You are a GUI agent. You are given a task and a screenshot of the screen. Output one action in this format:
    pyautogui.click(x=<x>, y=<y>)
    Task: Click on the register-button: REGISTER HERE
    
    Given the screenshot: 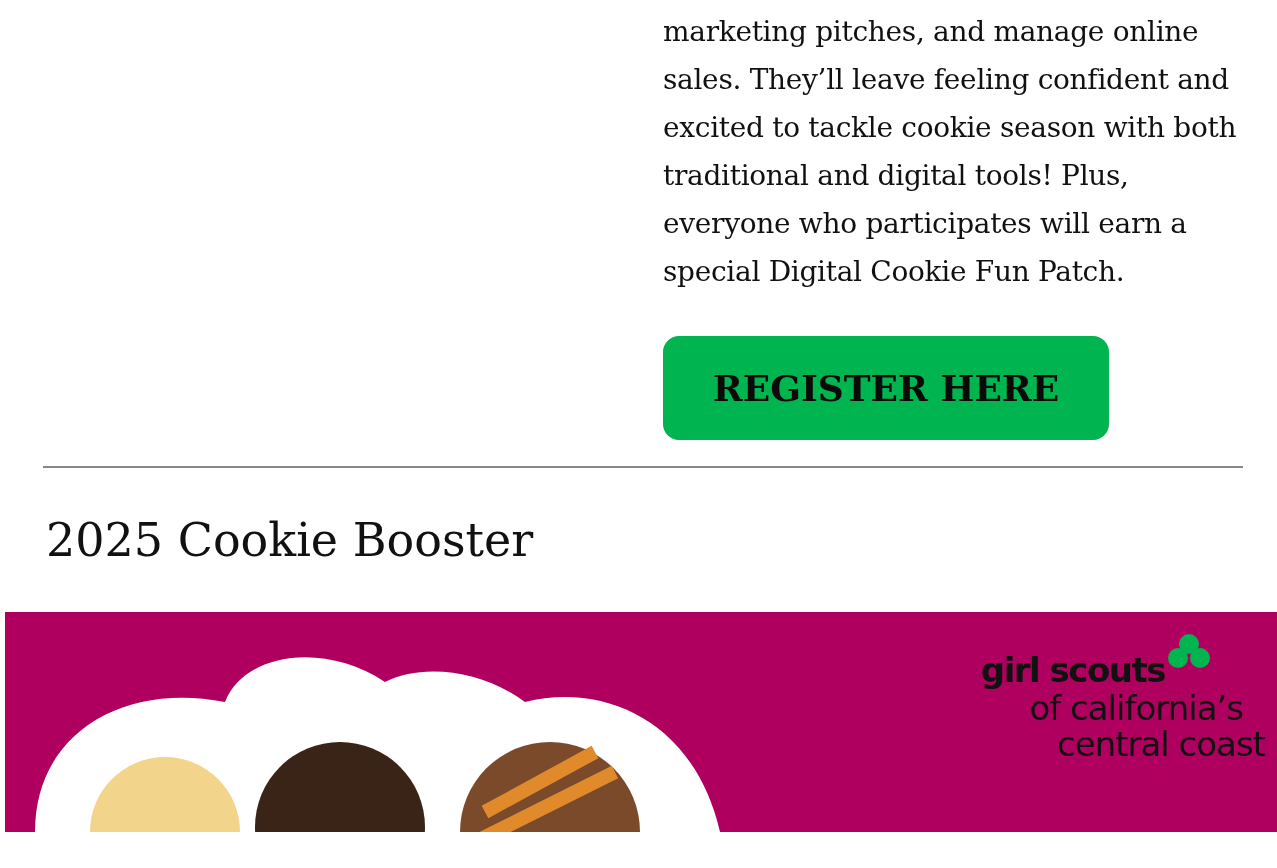 What is the action you would take?
    pyautogui.click(x=886, y=388)
    